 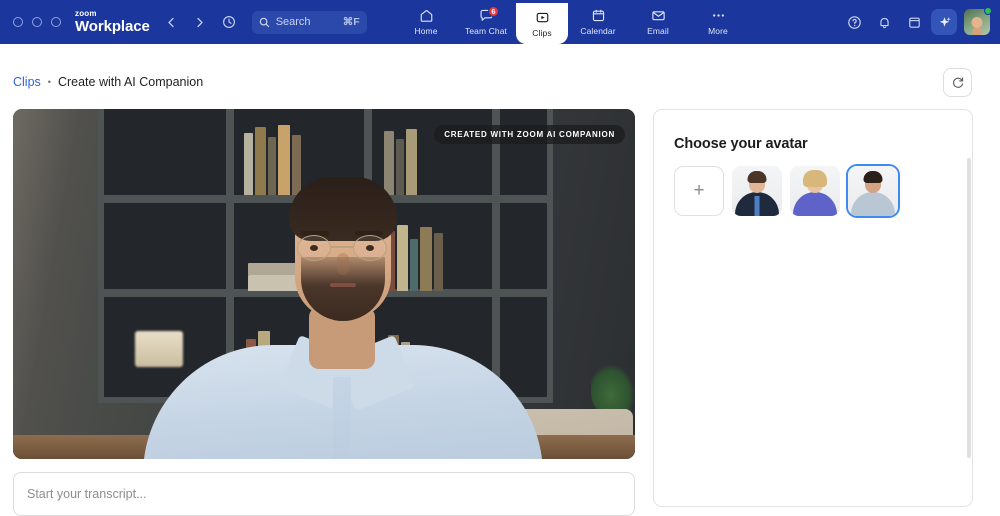 I want to click on brand-zoom-text: zoom, so click(x=86, y=13).